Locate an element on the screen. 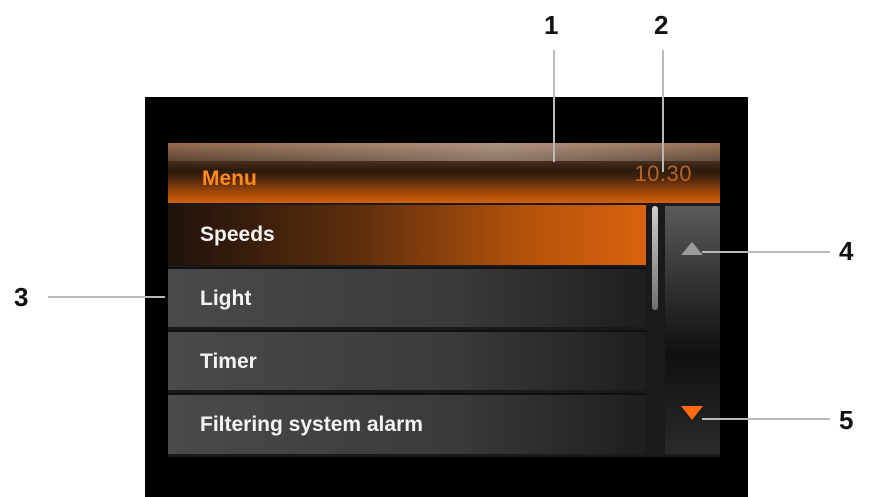  callout-number-1: 1 is located at coordinates (551, 25).